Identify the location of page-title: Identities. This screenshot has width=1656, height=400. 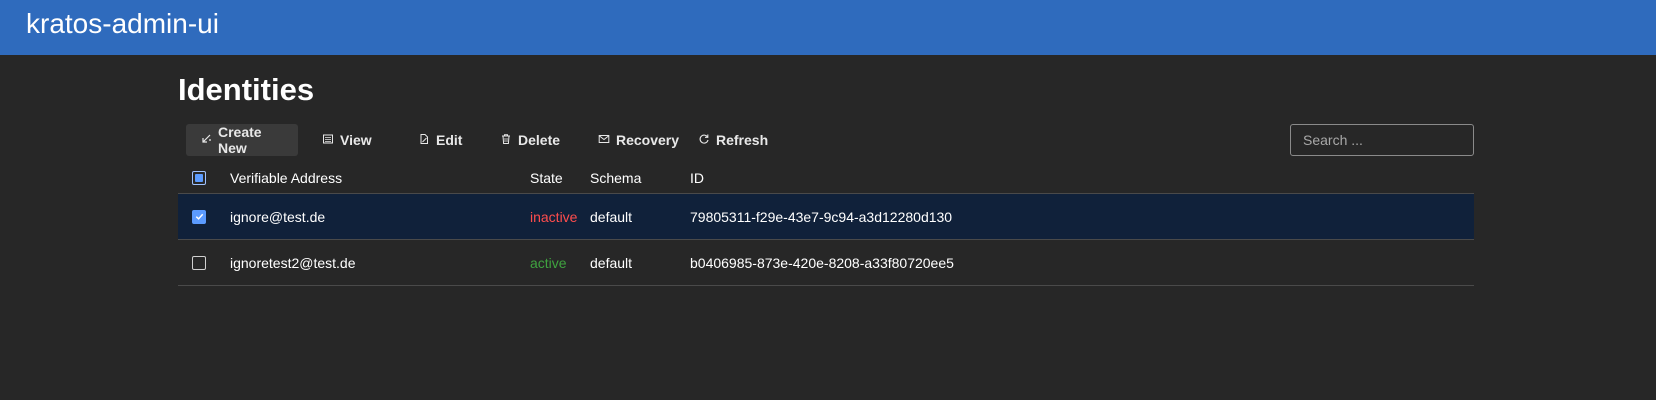
(246, 89).